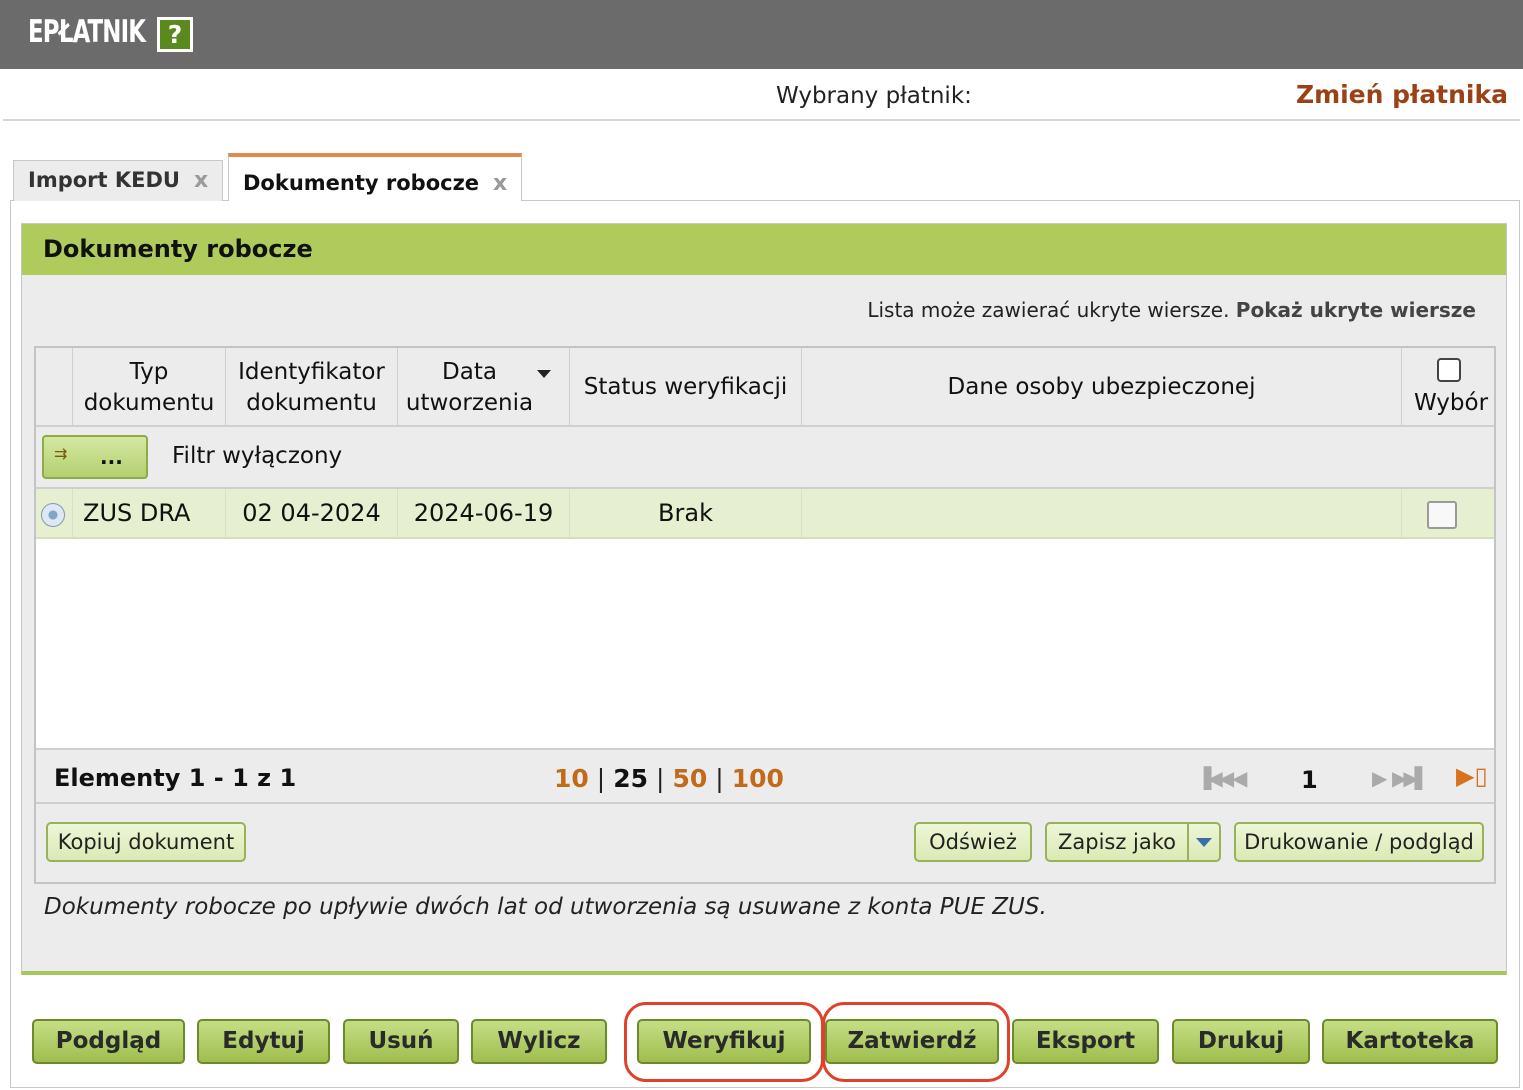 This screenshot has width=1523, height=1090. What do you see at coordinates (87, 32) in the screenshot?
I see `app-title: EPŁATNIK` at bounding box center [87, 32].